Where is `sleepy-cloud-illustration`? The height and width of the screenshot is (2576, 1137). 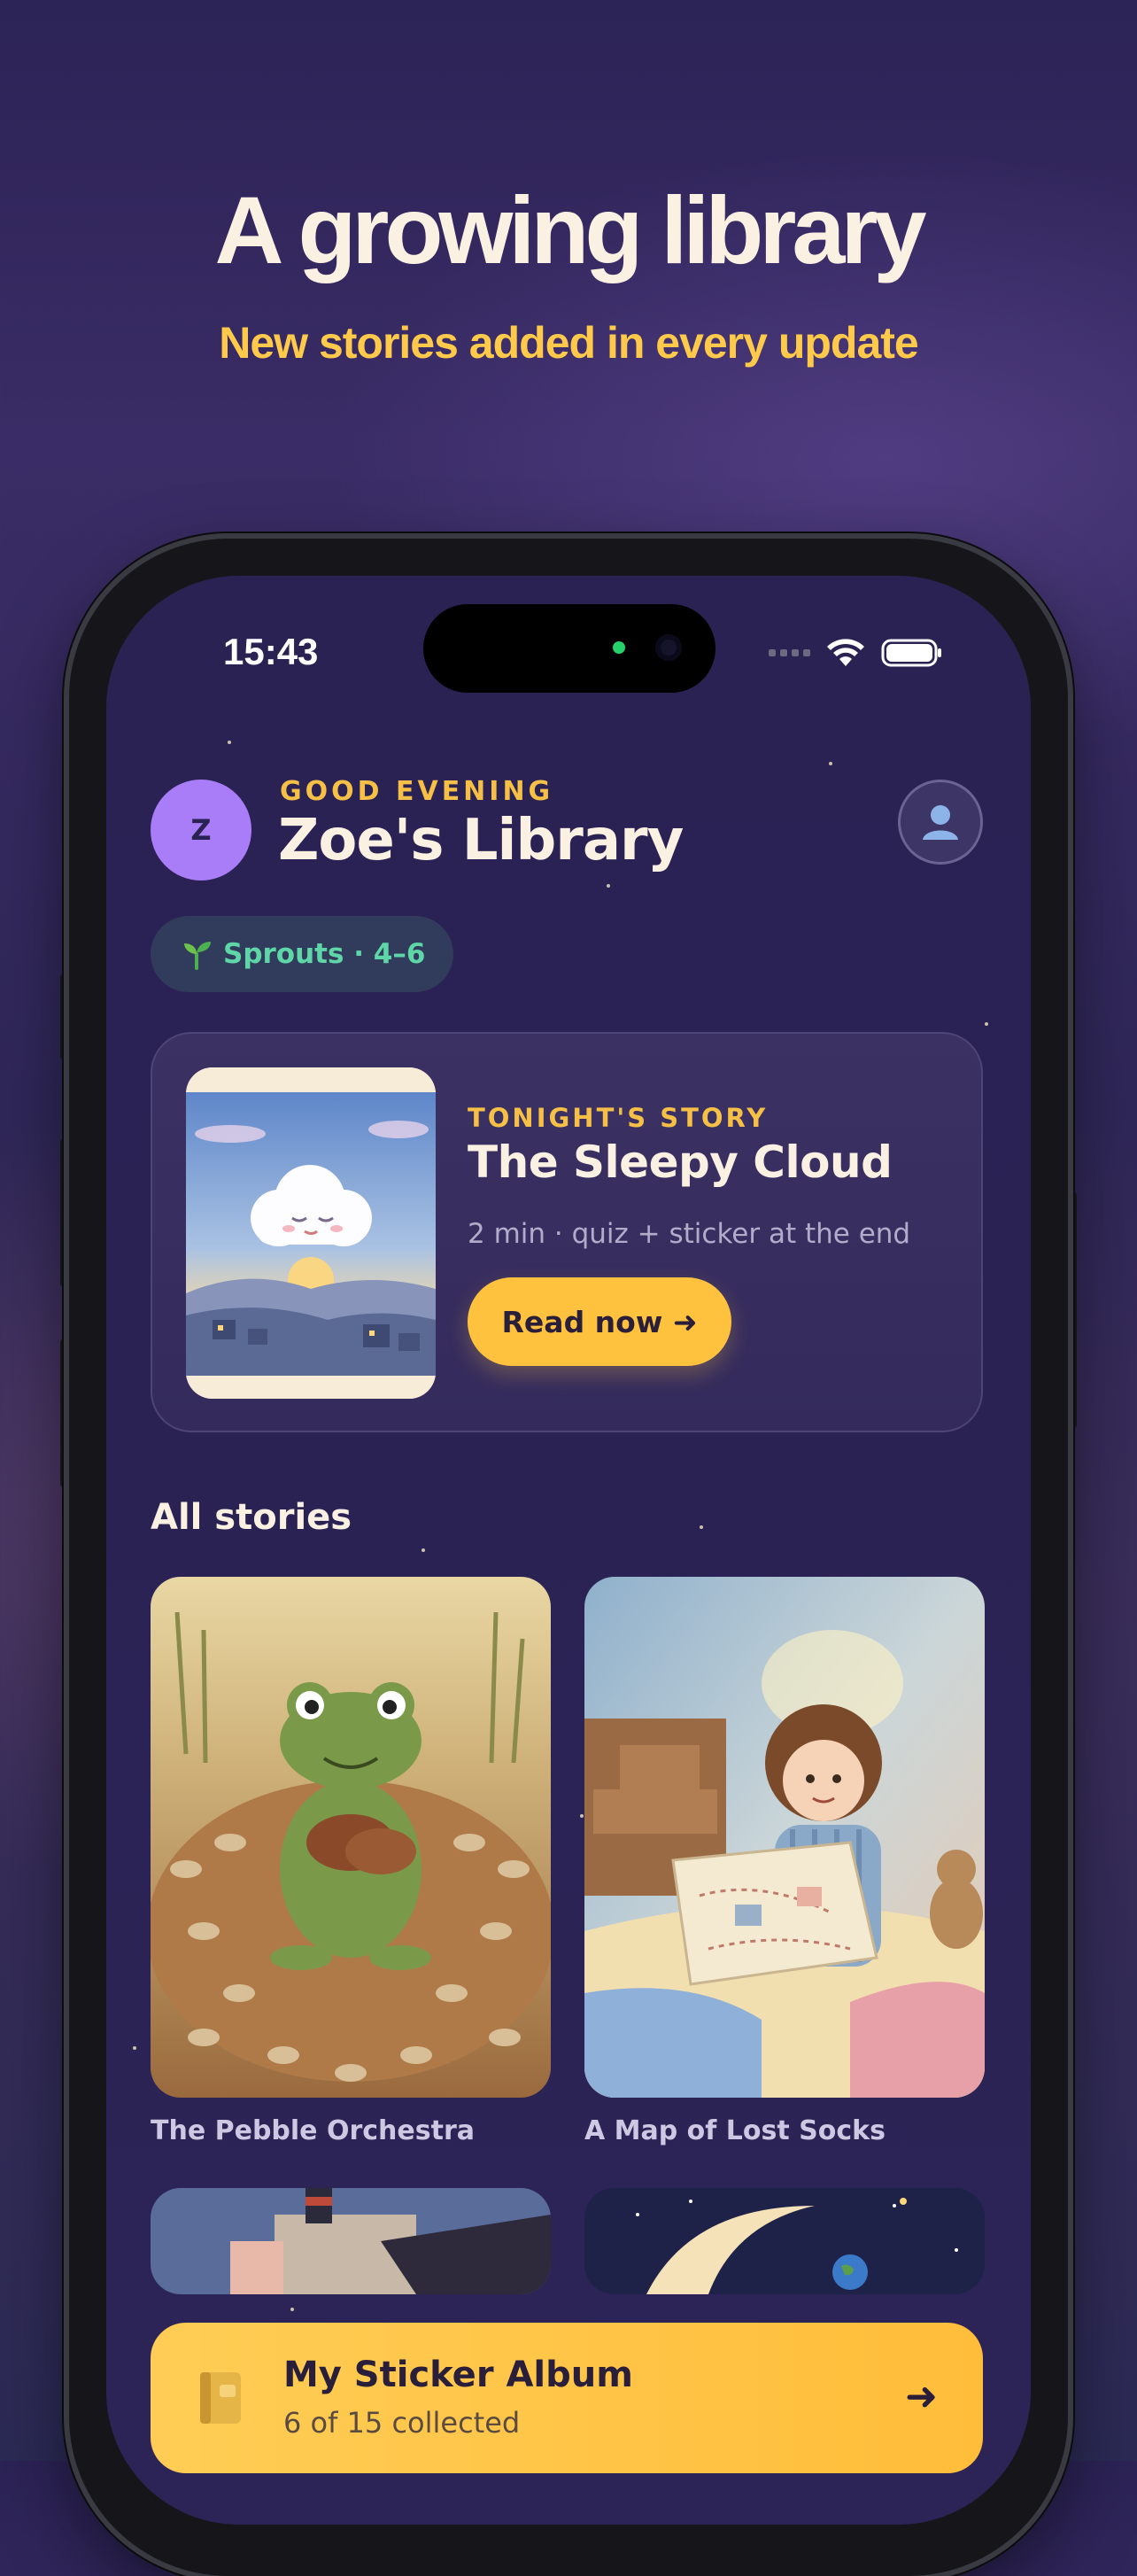
sleepy-cloud-illustration is located at coordinates (311, 1233).